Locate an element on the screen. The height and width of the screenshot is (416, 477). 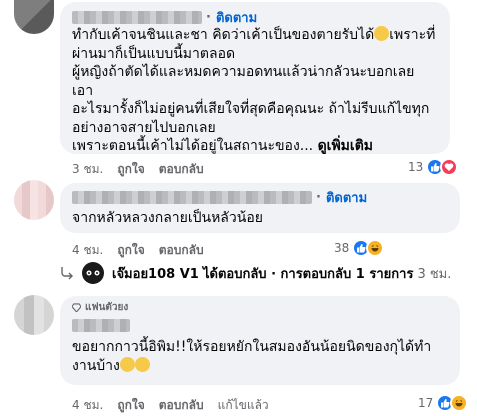
reaction-summary: 17 is located at coordinates (443, 403).